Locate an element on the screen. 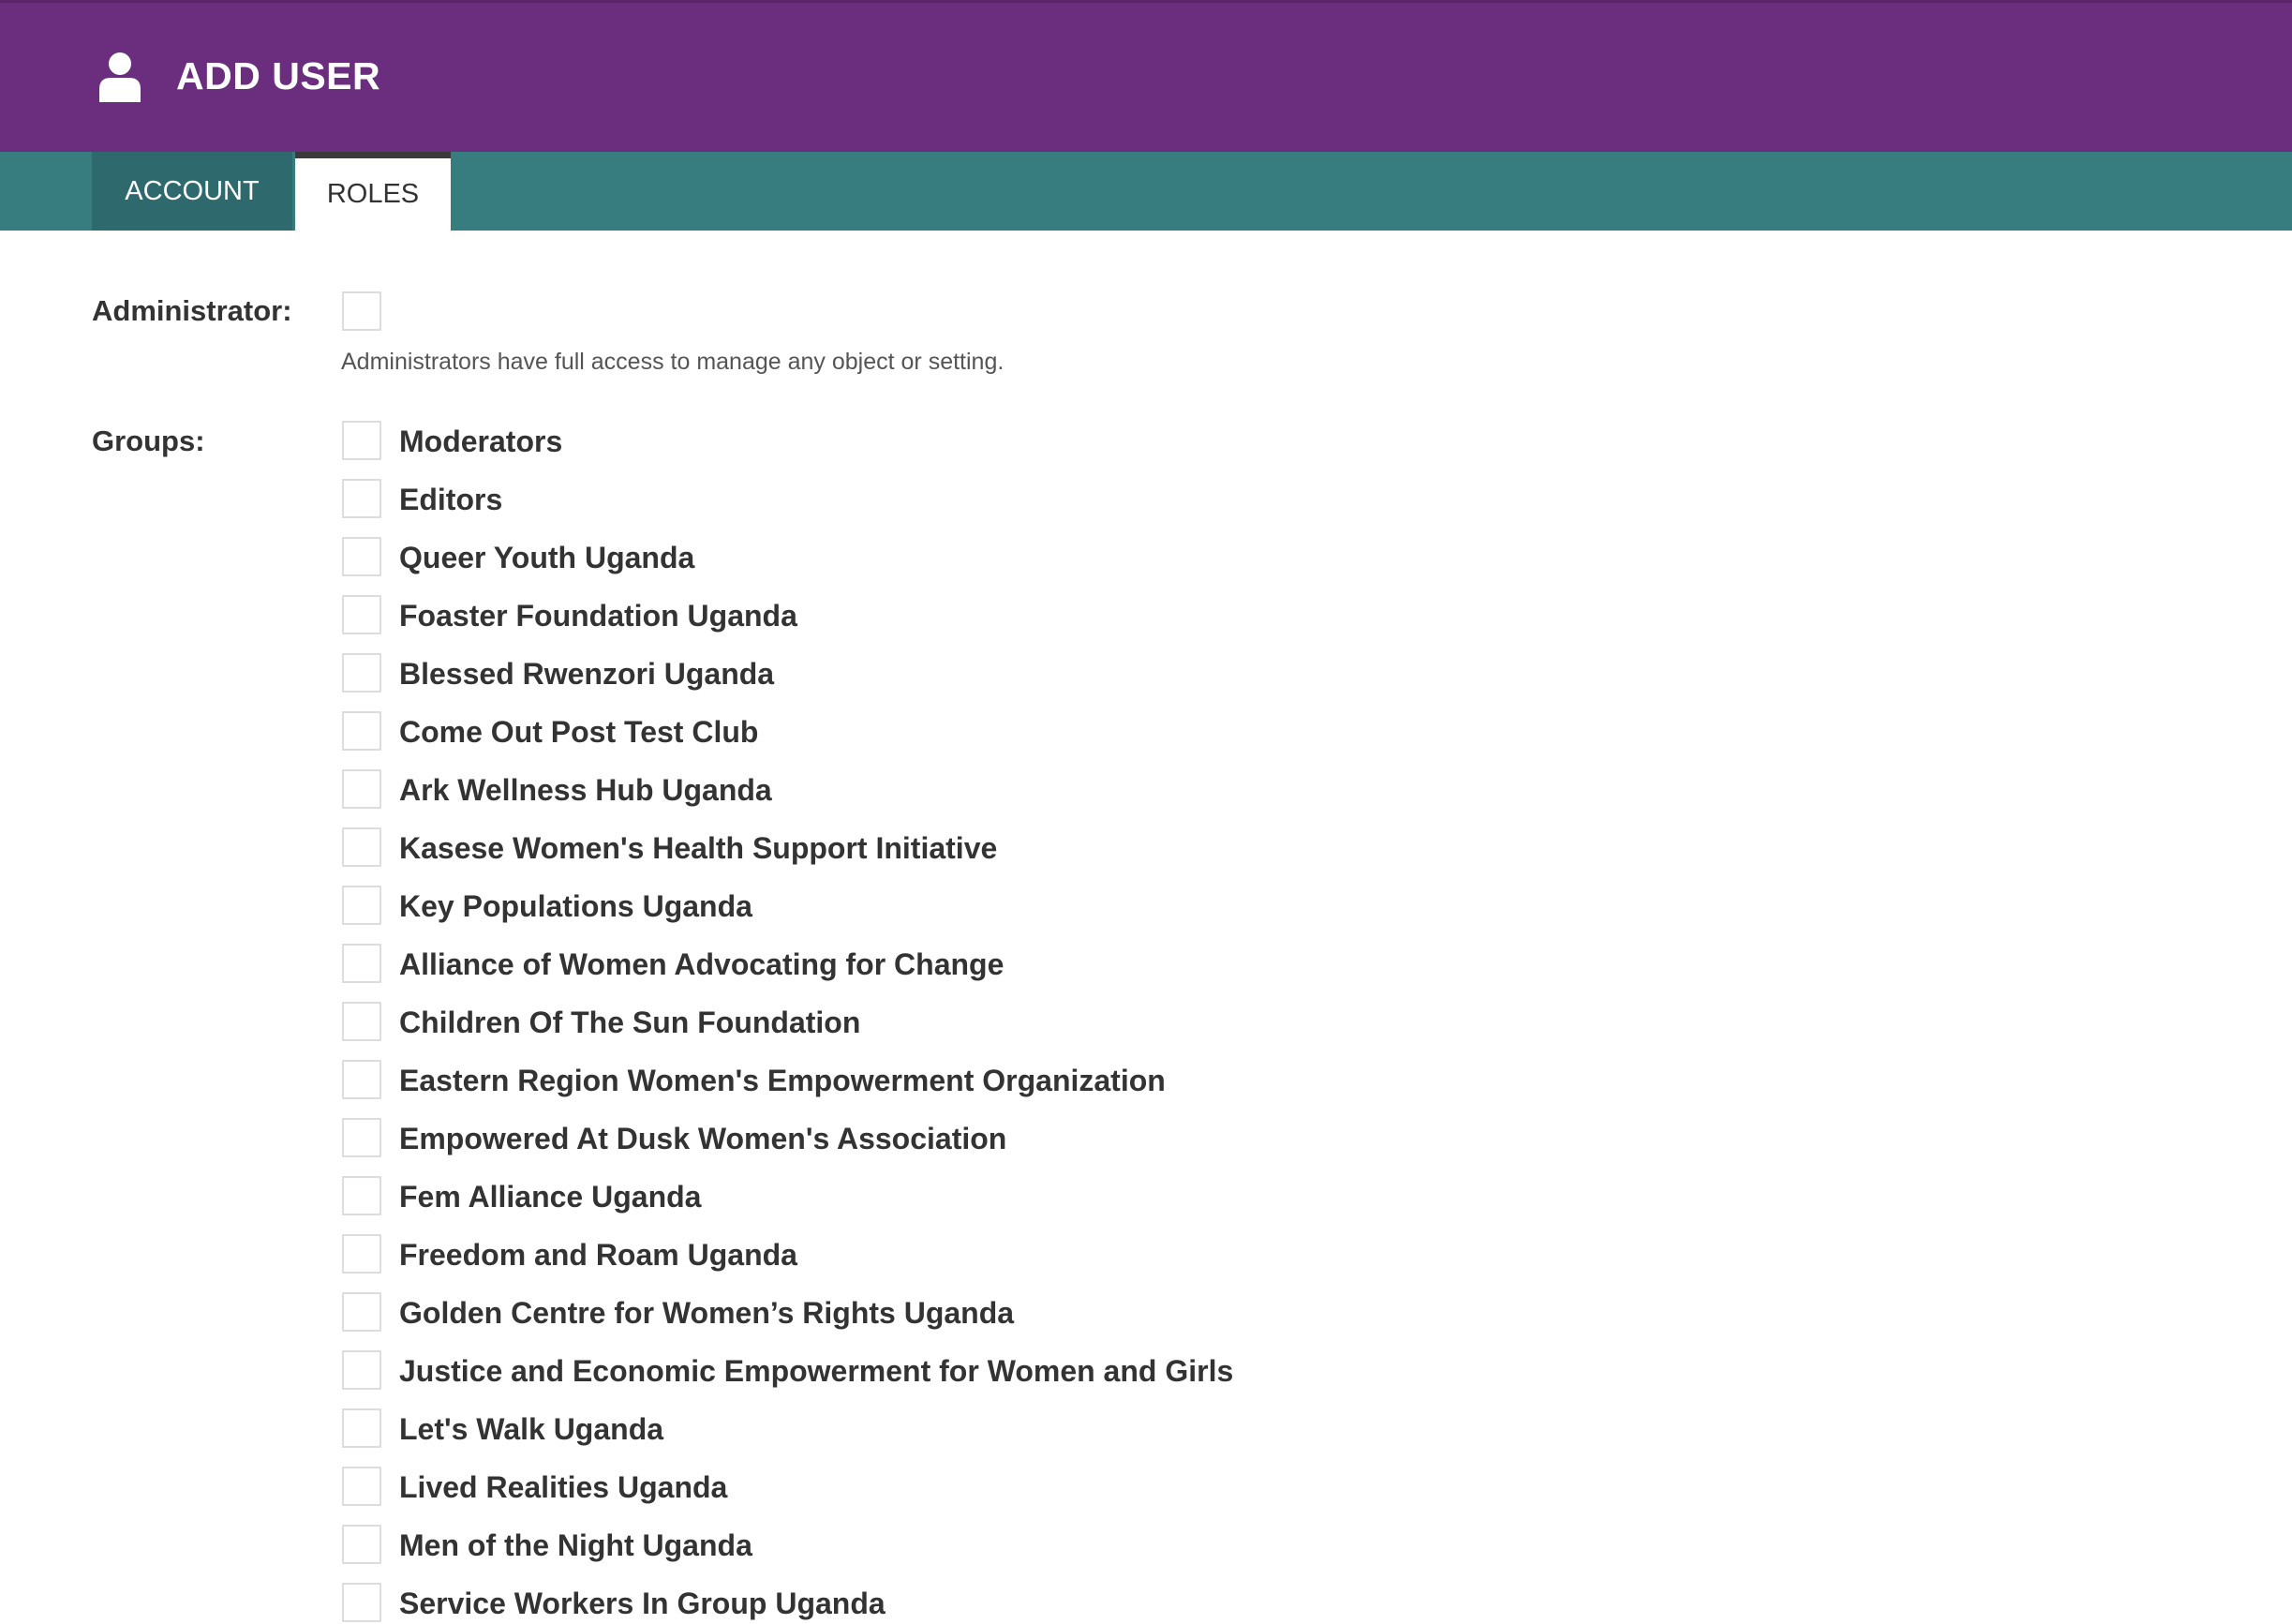 This screenshot has width=2292, height=1624. group-row: Alliance of Women Advocating for Change is located at coordinates (1091, 965).